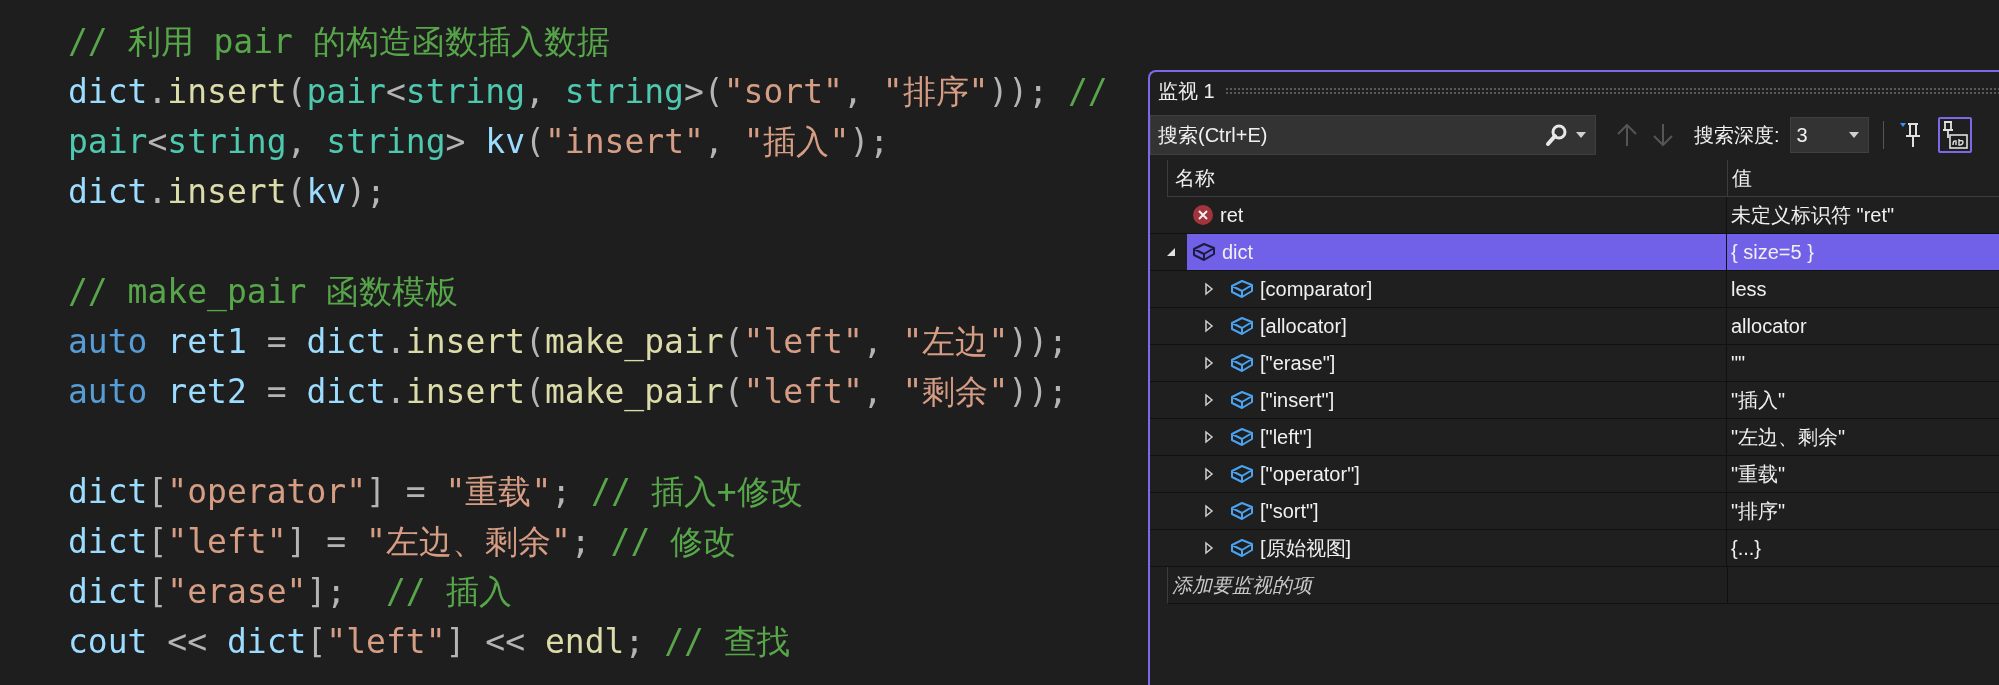  Describe the element at coordinates (1286, 437) in the screenshot. I see `variable-name: ["left"]` at that location.